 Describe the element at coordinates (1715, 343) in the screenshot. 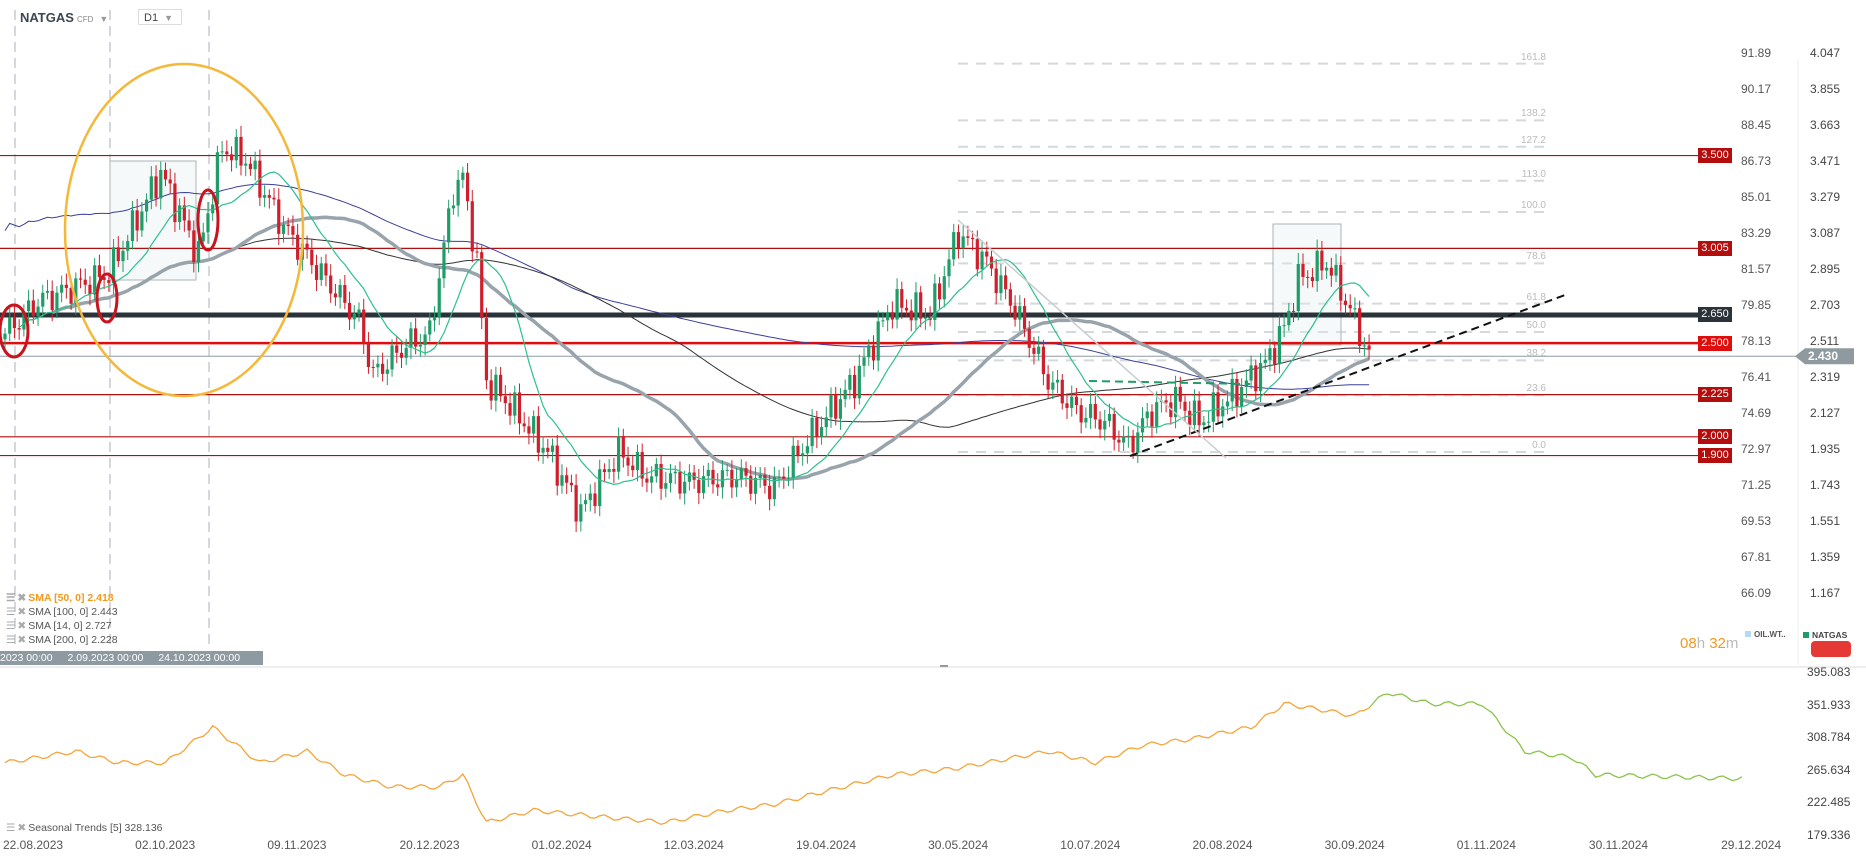

I see `price-level-label: 2.500` at that location.